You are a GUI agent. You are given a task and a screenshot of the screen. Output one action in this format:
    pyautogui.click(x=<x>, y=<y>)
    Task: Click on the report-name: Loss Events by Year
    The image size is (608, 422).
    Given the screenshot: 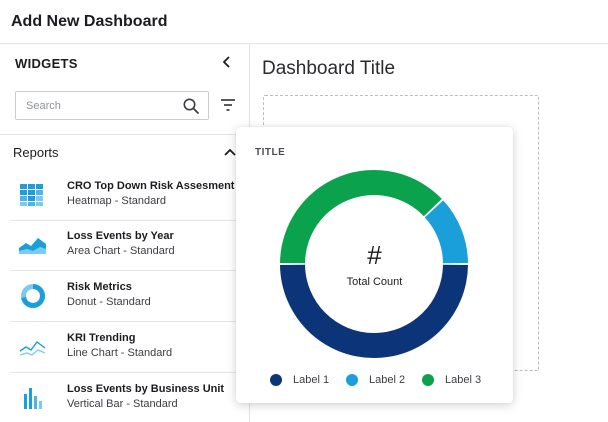 What is the action you would take?
    pyautogui.click(x=120, y=236)
    